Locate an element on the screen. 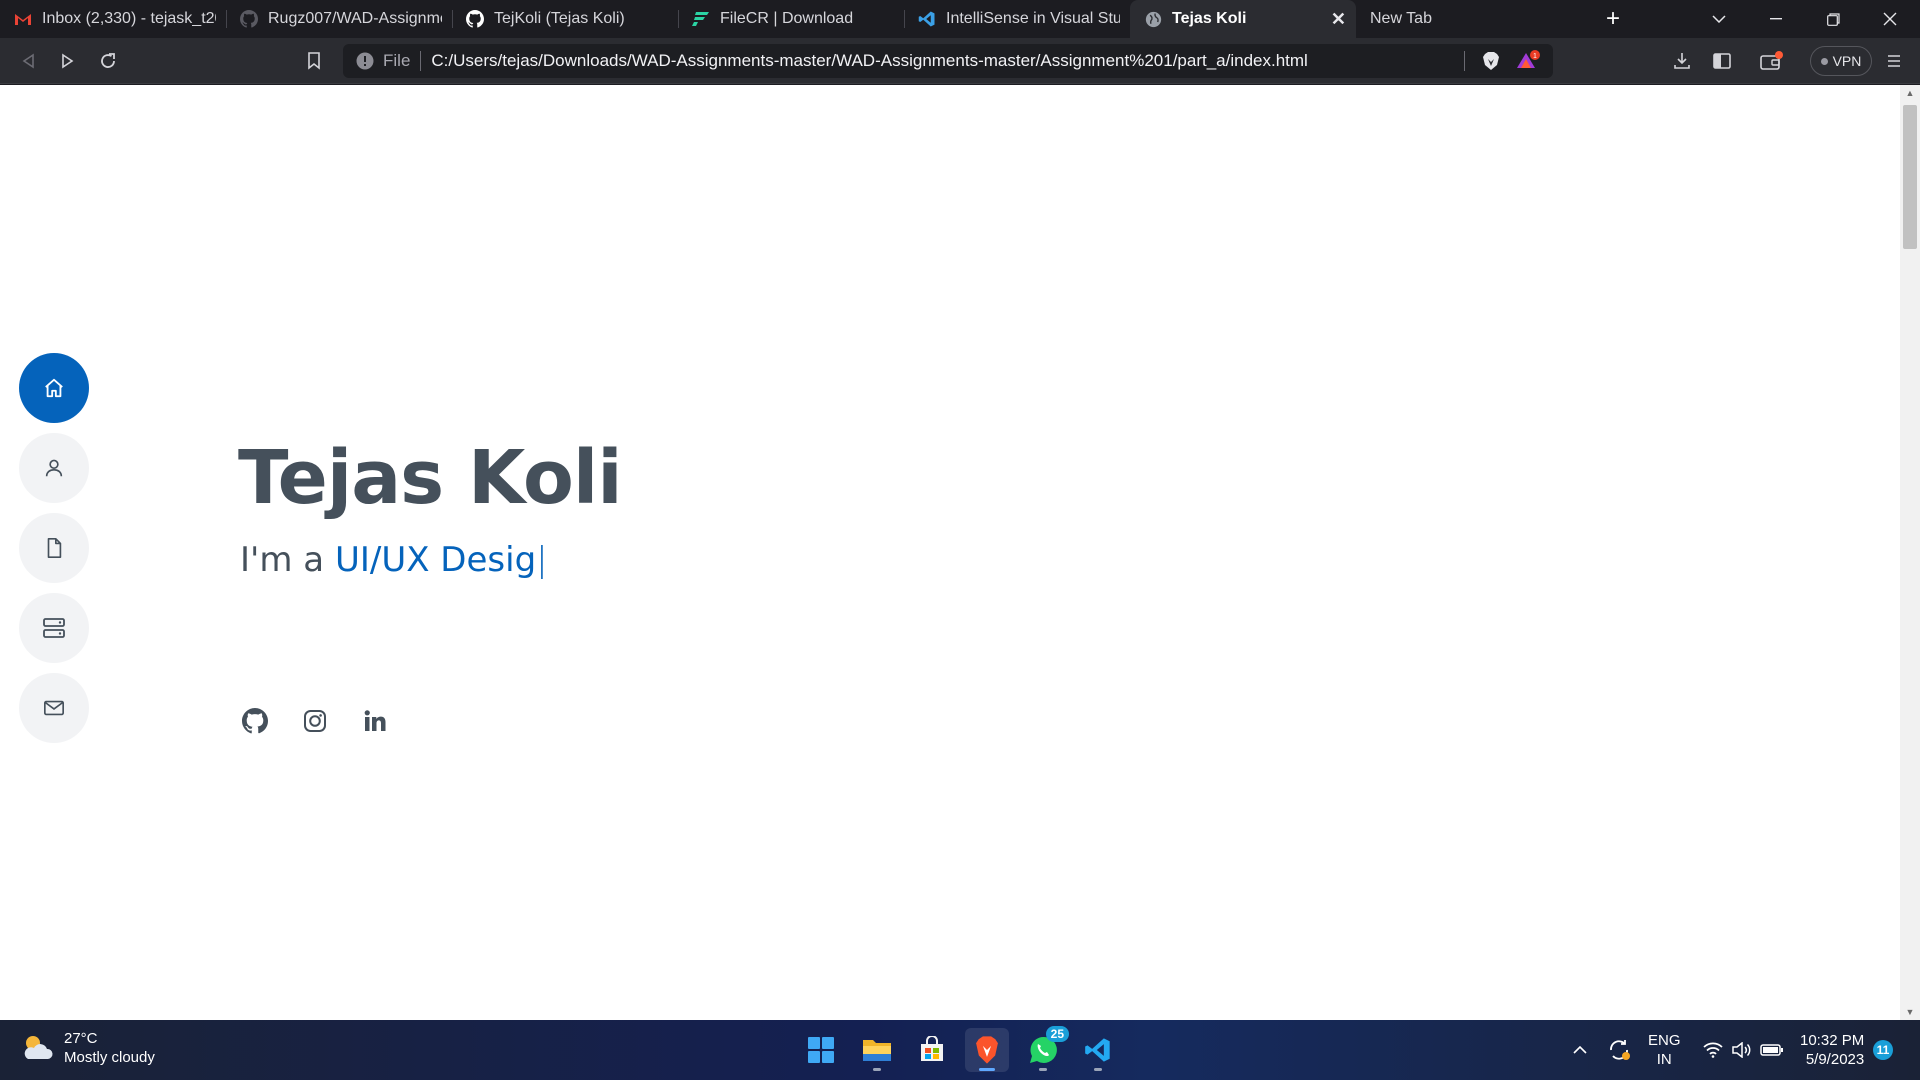 This screenshot has width=1920, height=1080. taskbar-file-explorer is located at coordinates (877, 1050).